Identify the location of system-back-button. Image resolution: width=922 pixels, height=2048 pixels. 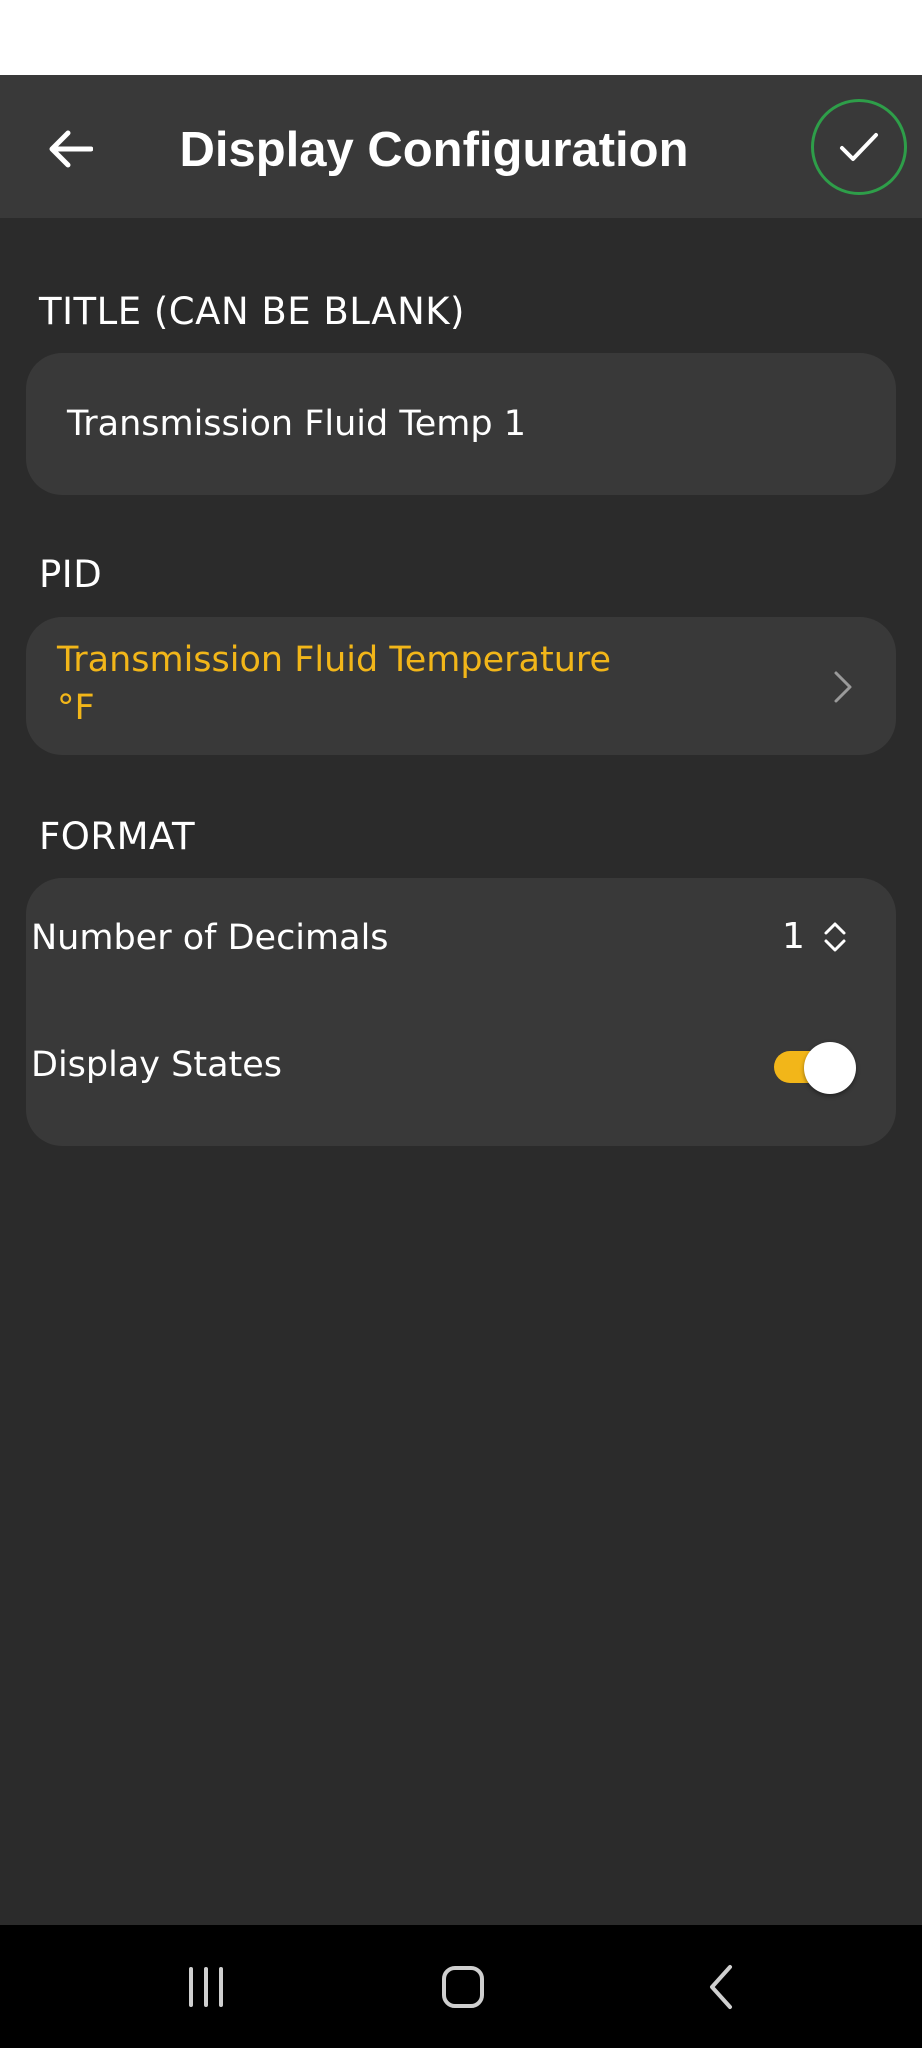
(721, 1987).